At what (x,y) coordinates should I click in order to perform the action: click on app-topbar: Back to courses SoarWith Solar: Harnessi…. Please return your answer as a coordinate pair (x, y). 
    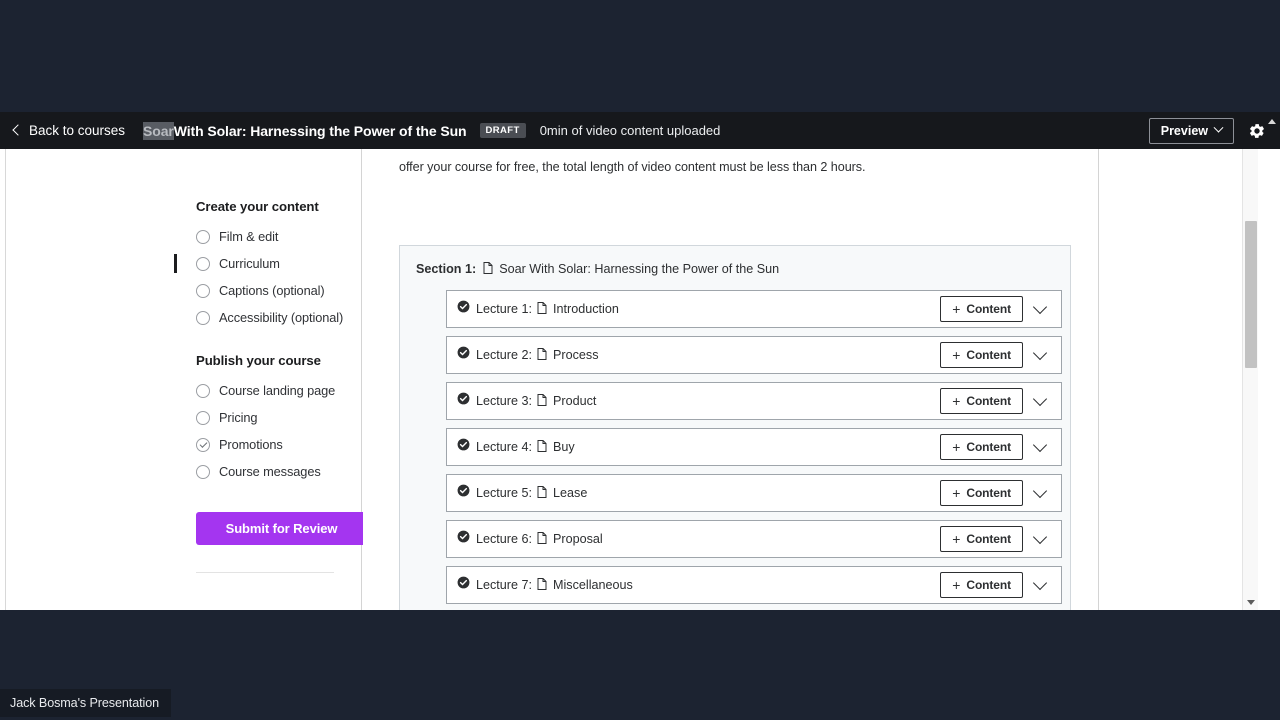
    Looking at the image, I should click on (640, 130).